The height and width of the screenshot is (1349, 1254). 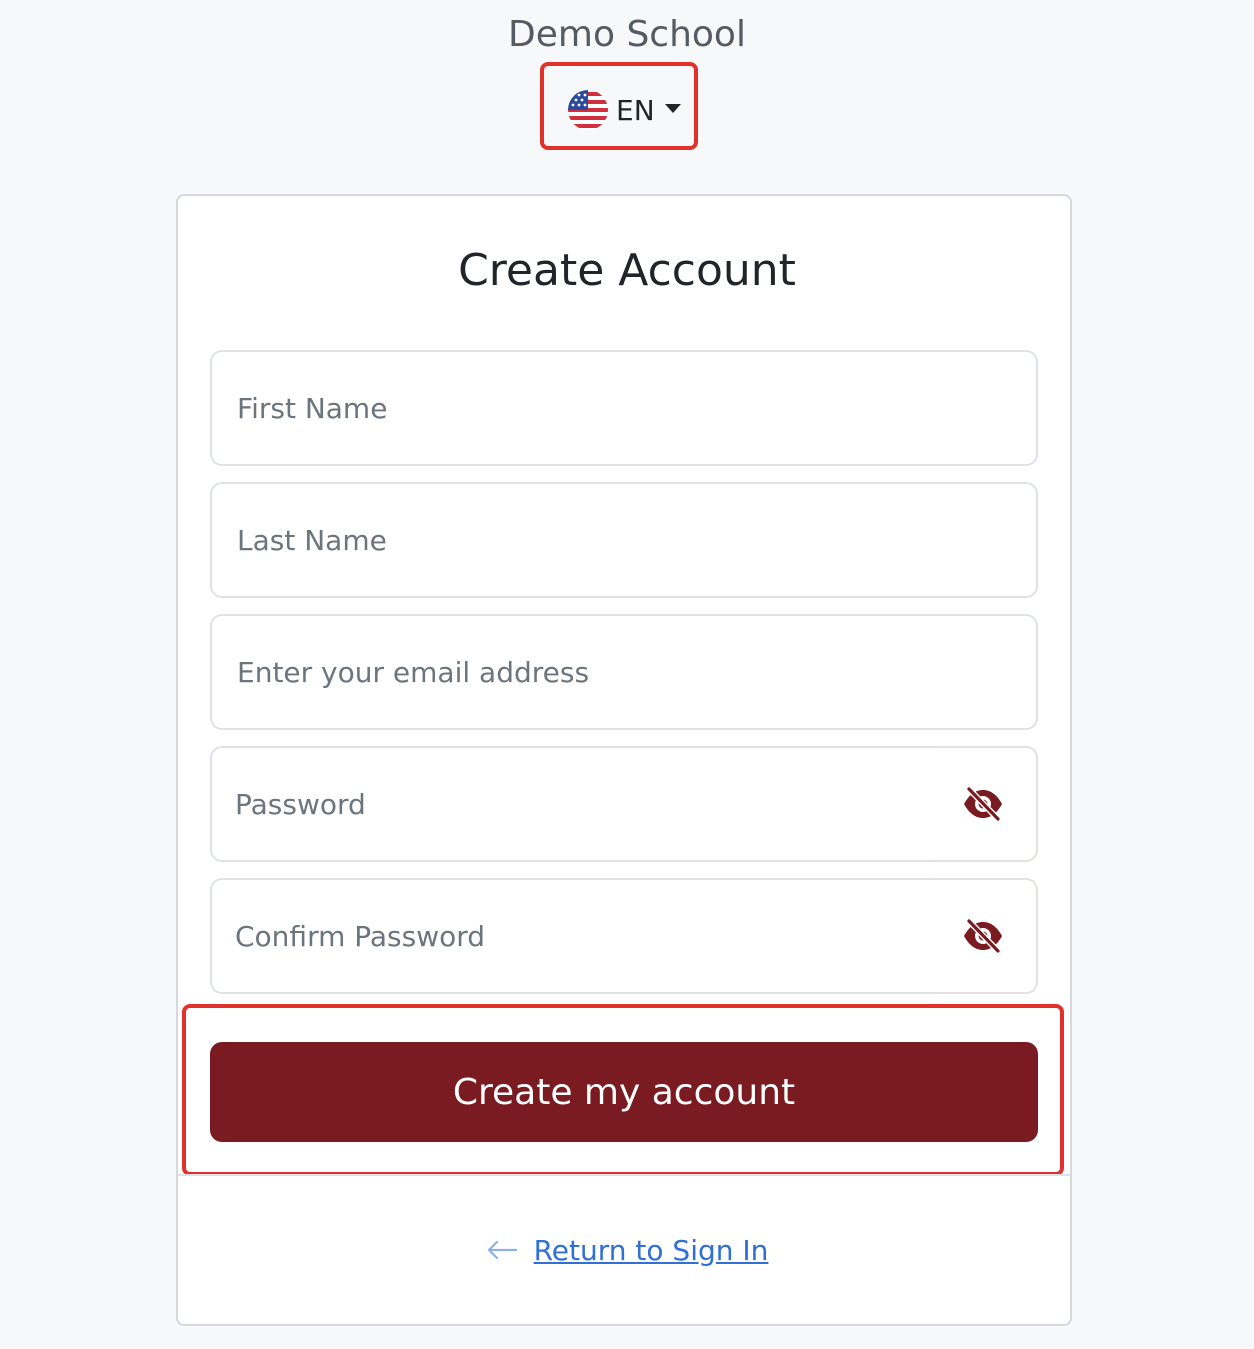 What do you see at coordinates (588, 110) in the screenshot?
I see `us-flag-icon` at bounding box center [588, 110].